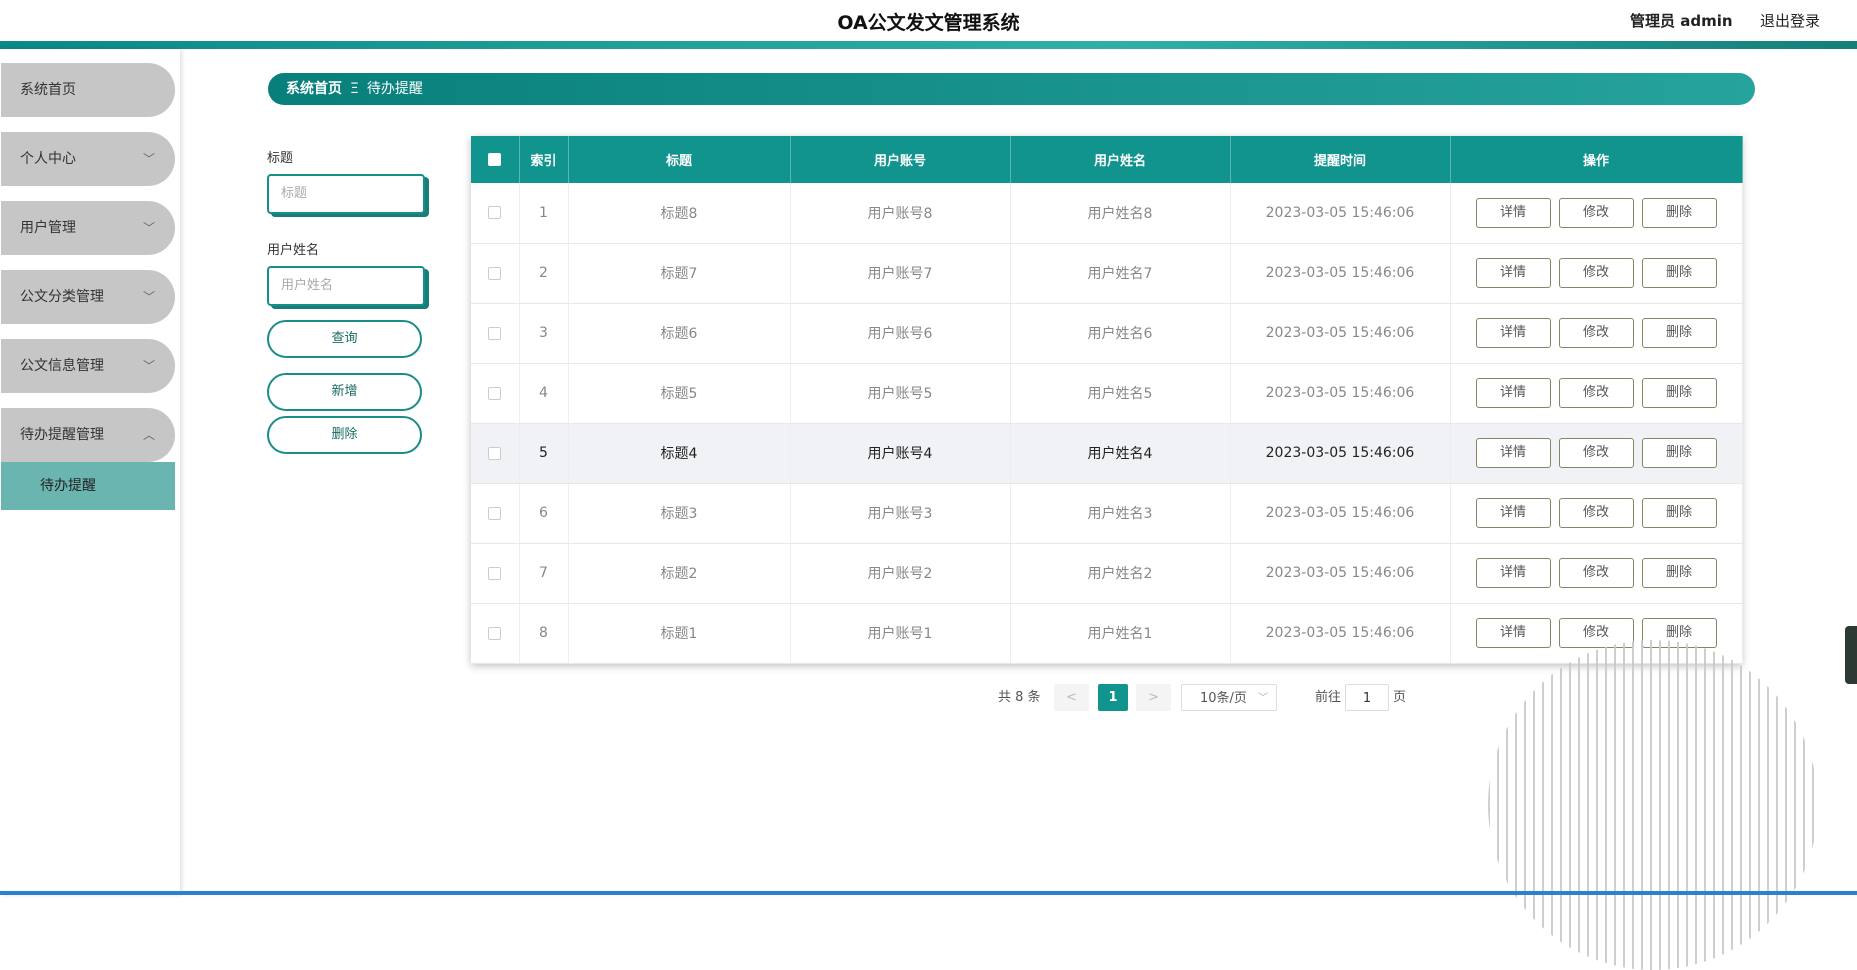 This screenshot has height=970, width=1857. Describe the element at coordinates (88, 366) in the screenshot. I see `sidebar-item-doc-info: 公文信息管理 ﹀` at that location.